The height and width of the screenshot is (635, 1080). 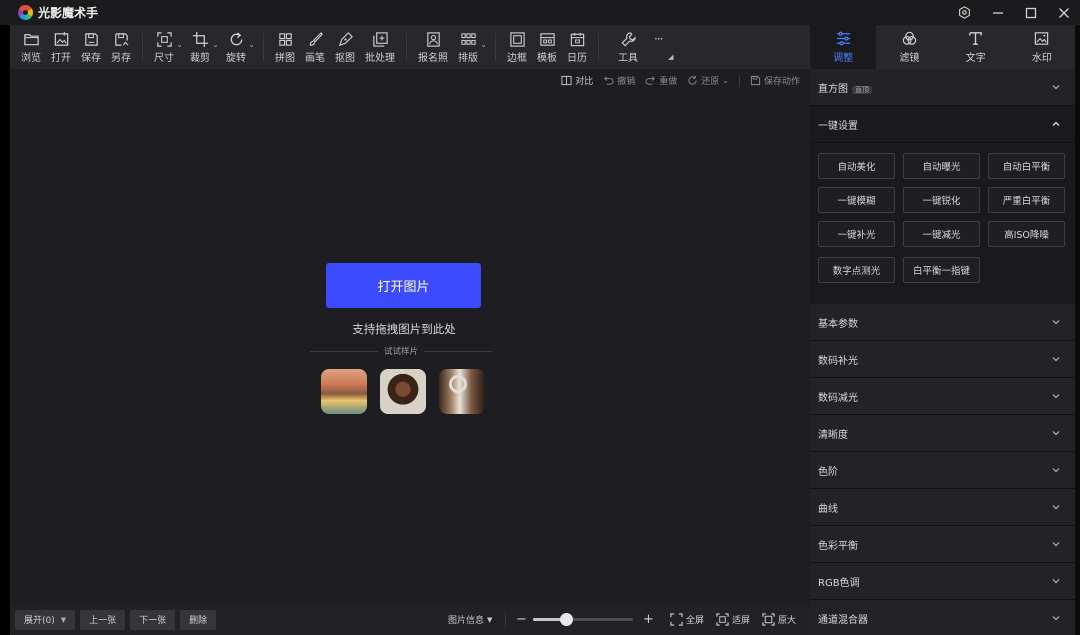 I want to click on preset-button: 自动美化, so click(x=856, y=166).